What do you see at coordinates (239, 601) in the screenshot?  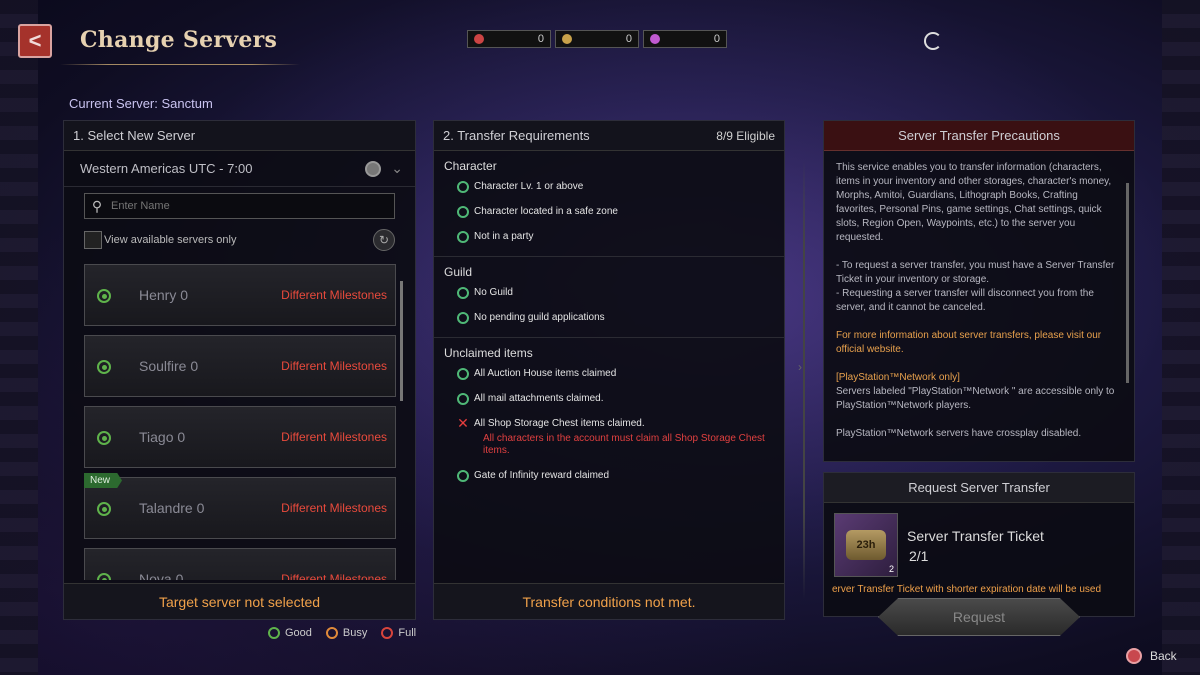 I see `select-status: Target server not selected` at bounding box center [239, 601].